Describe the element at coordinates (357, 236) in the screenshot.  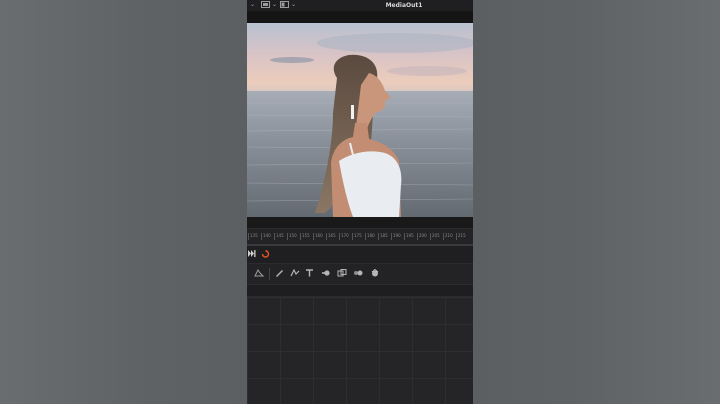
I see `ruler-tick: 175` at that location.